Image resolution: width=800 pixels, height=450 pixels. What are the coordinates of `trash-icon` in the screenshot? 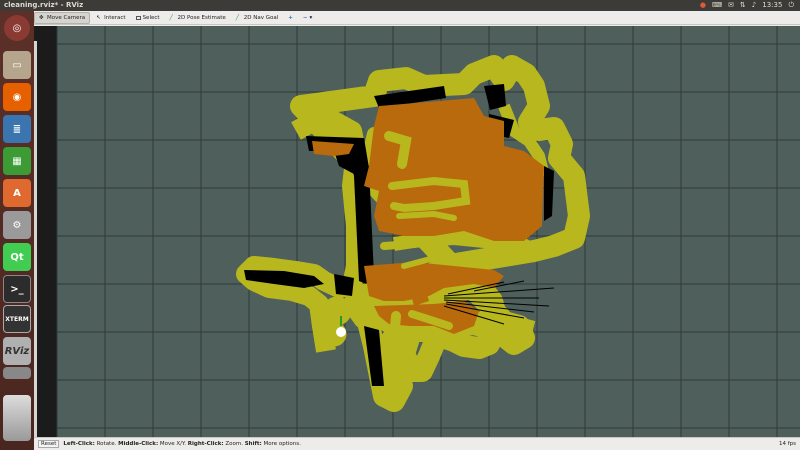 It's located at (17, 418).